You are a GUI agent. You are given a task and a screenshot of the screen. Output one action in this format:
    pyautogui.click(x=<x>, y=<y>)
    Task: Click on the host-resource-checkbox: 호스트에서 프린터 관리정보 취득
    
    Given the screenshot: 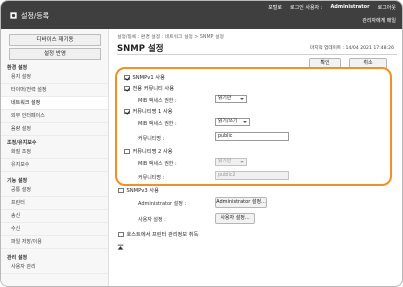 What is the action you would take?
    pyautogui.click(x=158, y=234)
    